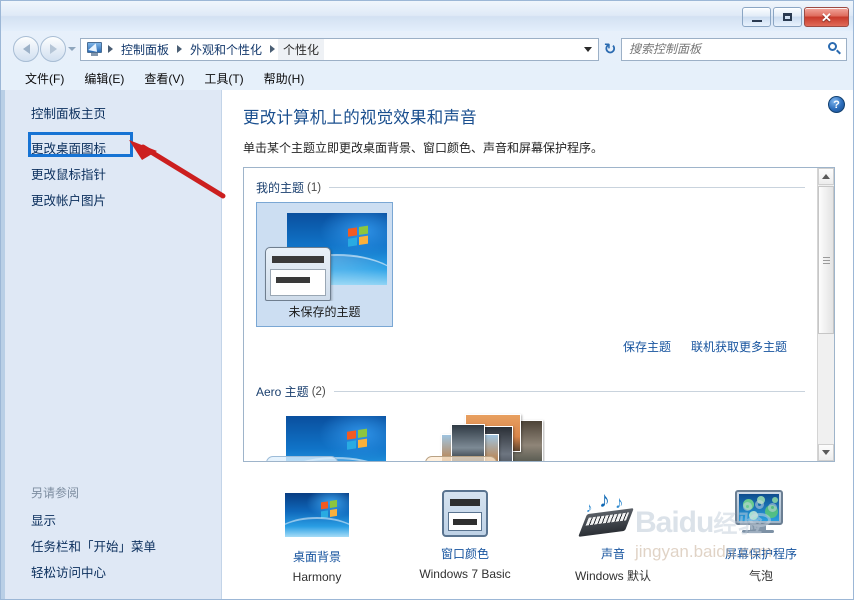 The width and height of the screenshot is (854, 600). I want to click on theme-row-aero, so click(530, 433).